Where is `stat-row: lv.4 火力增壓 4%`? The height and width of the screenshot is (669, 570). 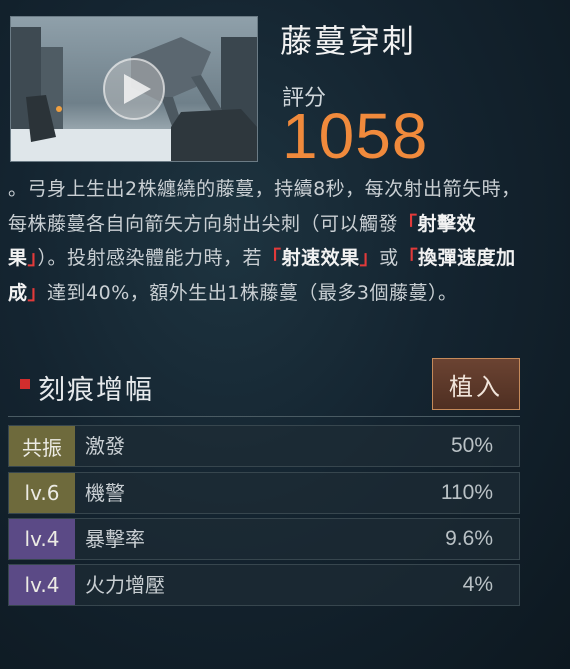
stat-row: lv.4 火力增壓 4% is located at coordinates (264, 585).